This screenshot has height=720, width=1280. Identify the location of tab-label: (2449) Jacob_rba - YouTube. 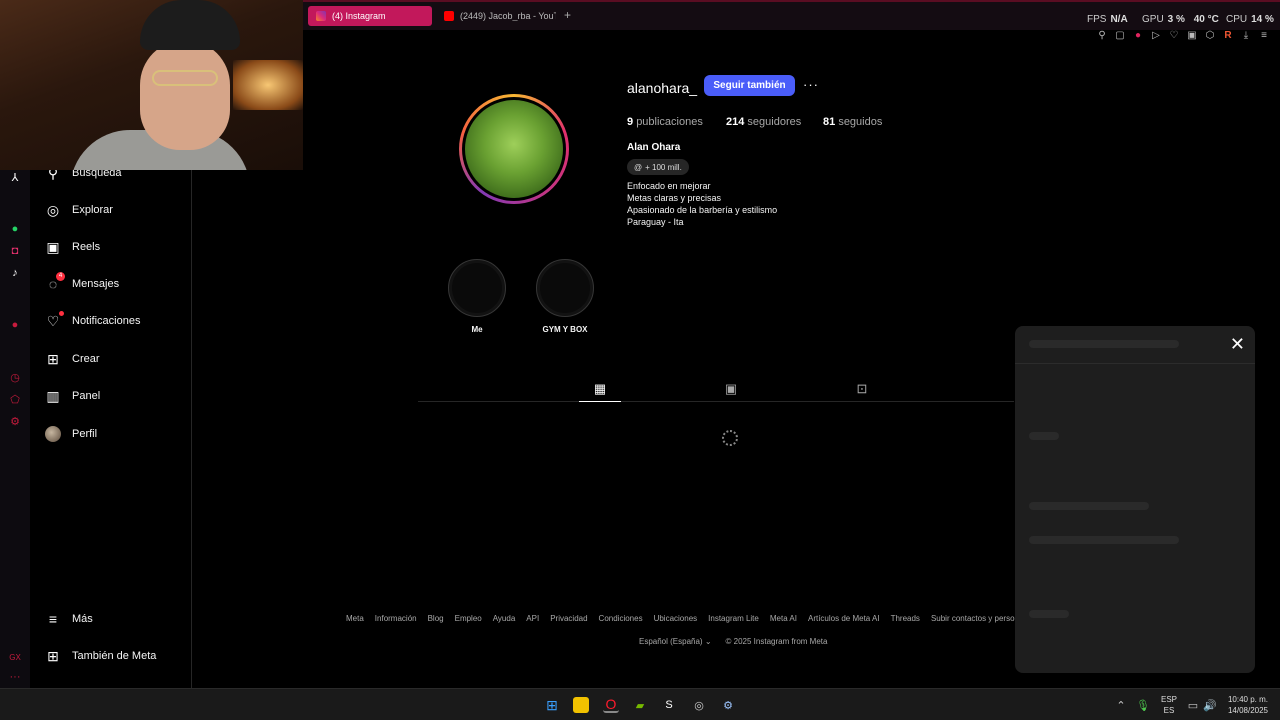
(508, 16).